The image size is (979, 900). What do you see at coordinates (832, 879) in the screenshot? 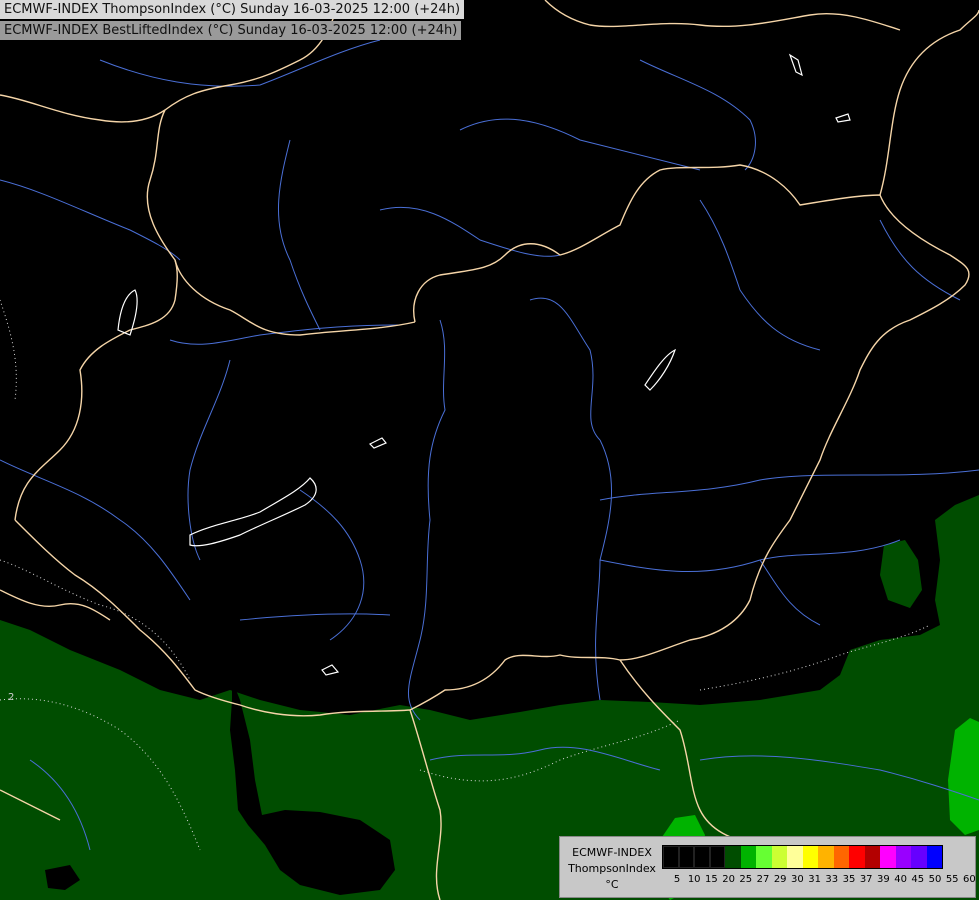
I see `legend-tick-label: 33` at bounding box center [832, 879].